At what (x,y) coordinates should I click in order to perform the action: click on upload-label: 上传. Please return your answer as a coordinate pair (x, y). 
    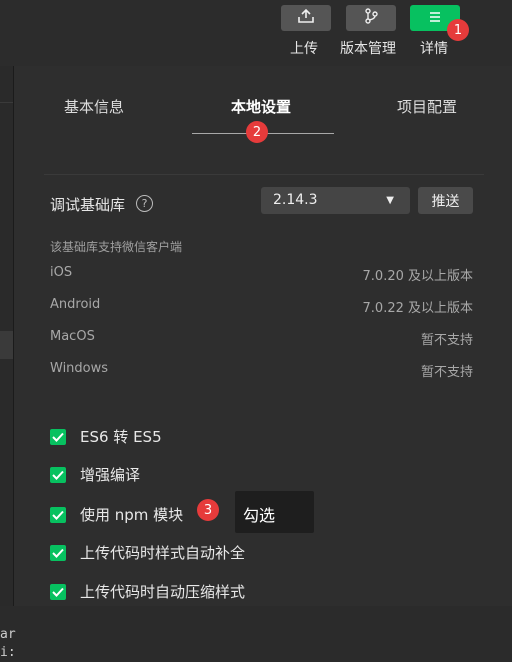
    Looking at the image, I should click on (304, 49).